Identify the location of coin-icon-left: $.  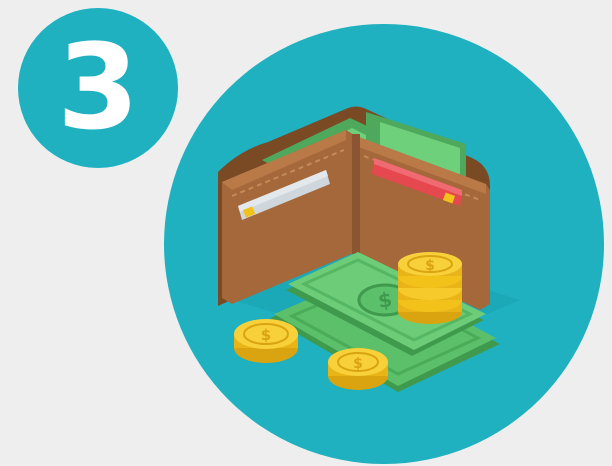
(266, 341).